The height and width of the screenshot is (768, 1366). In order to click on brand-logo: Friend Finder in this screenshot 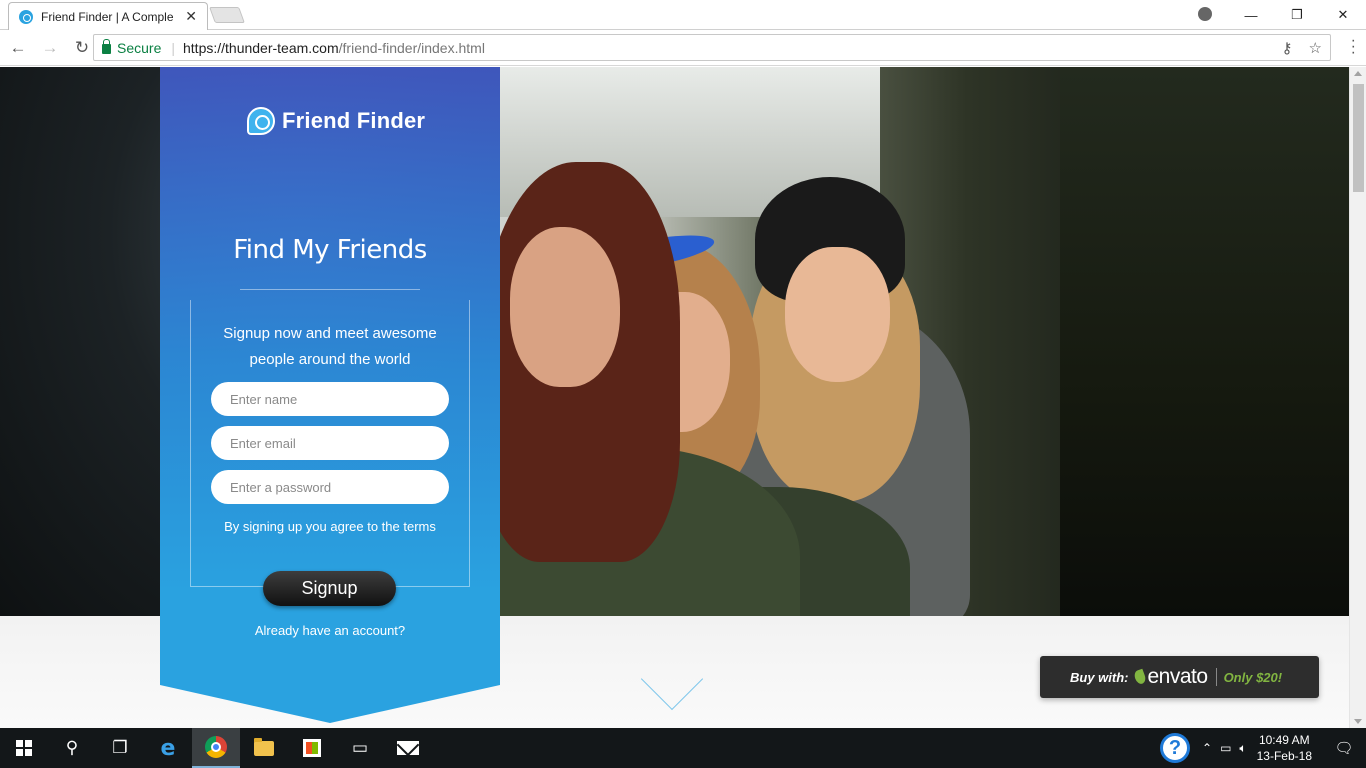, I will do `click(336, 121)`.